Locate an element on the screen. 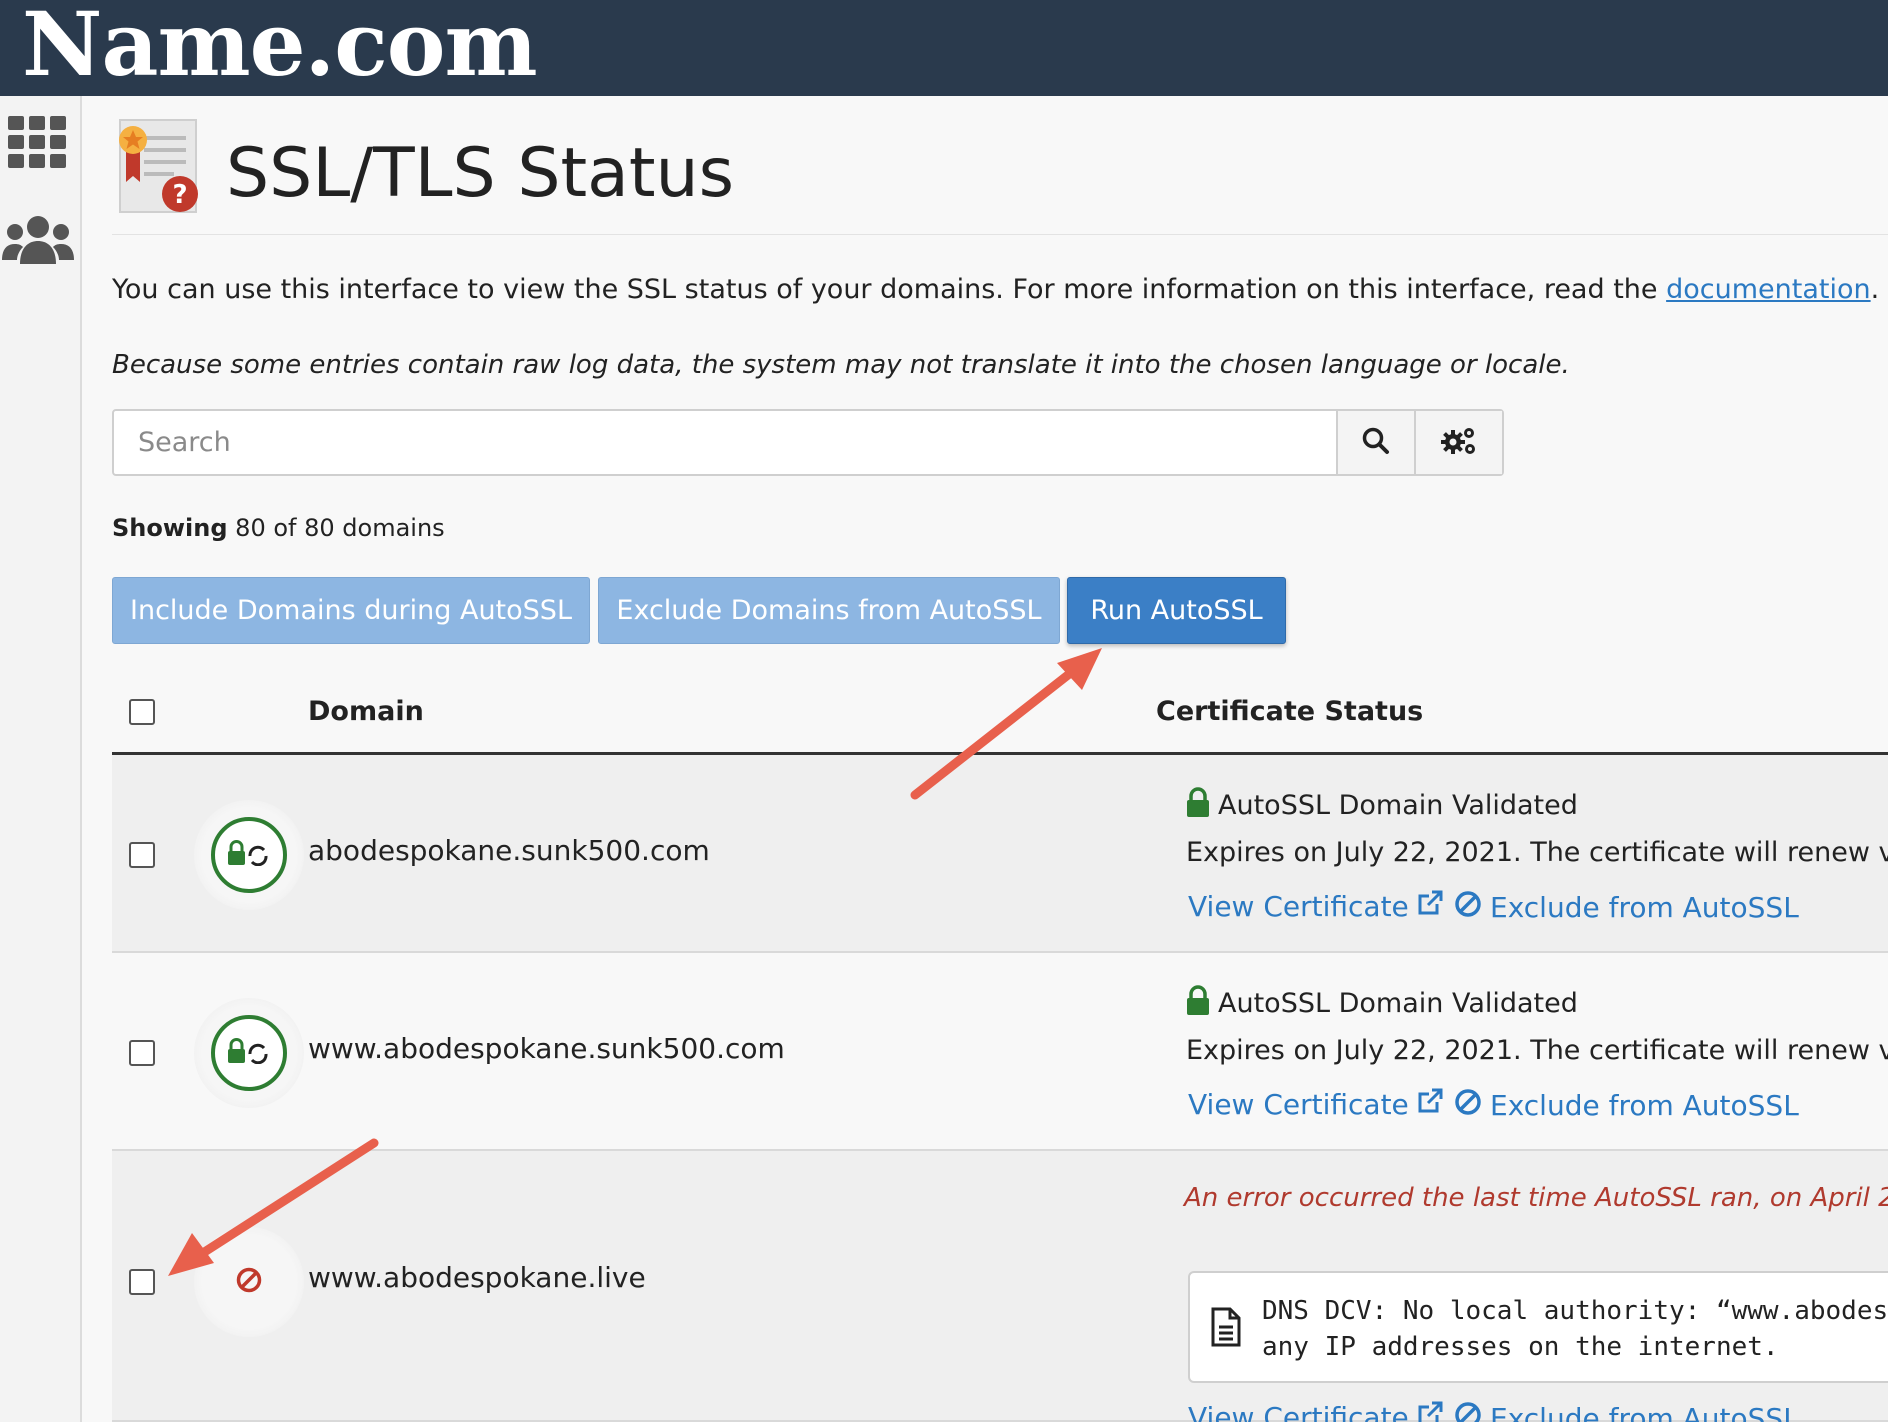 Image resolution: width=1888 pixels, height=1422 pixels. settings-button is located at coordinates (1458, 442).